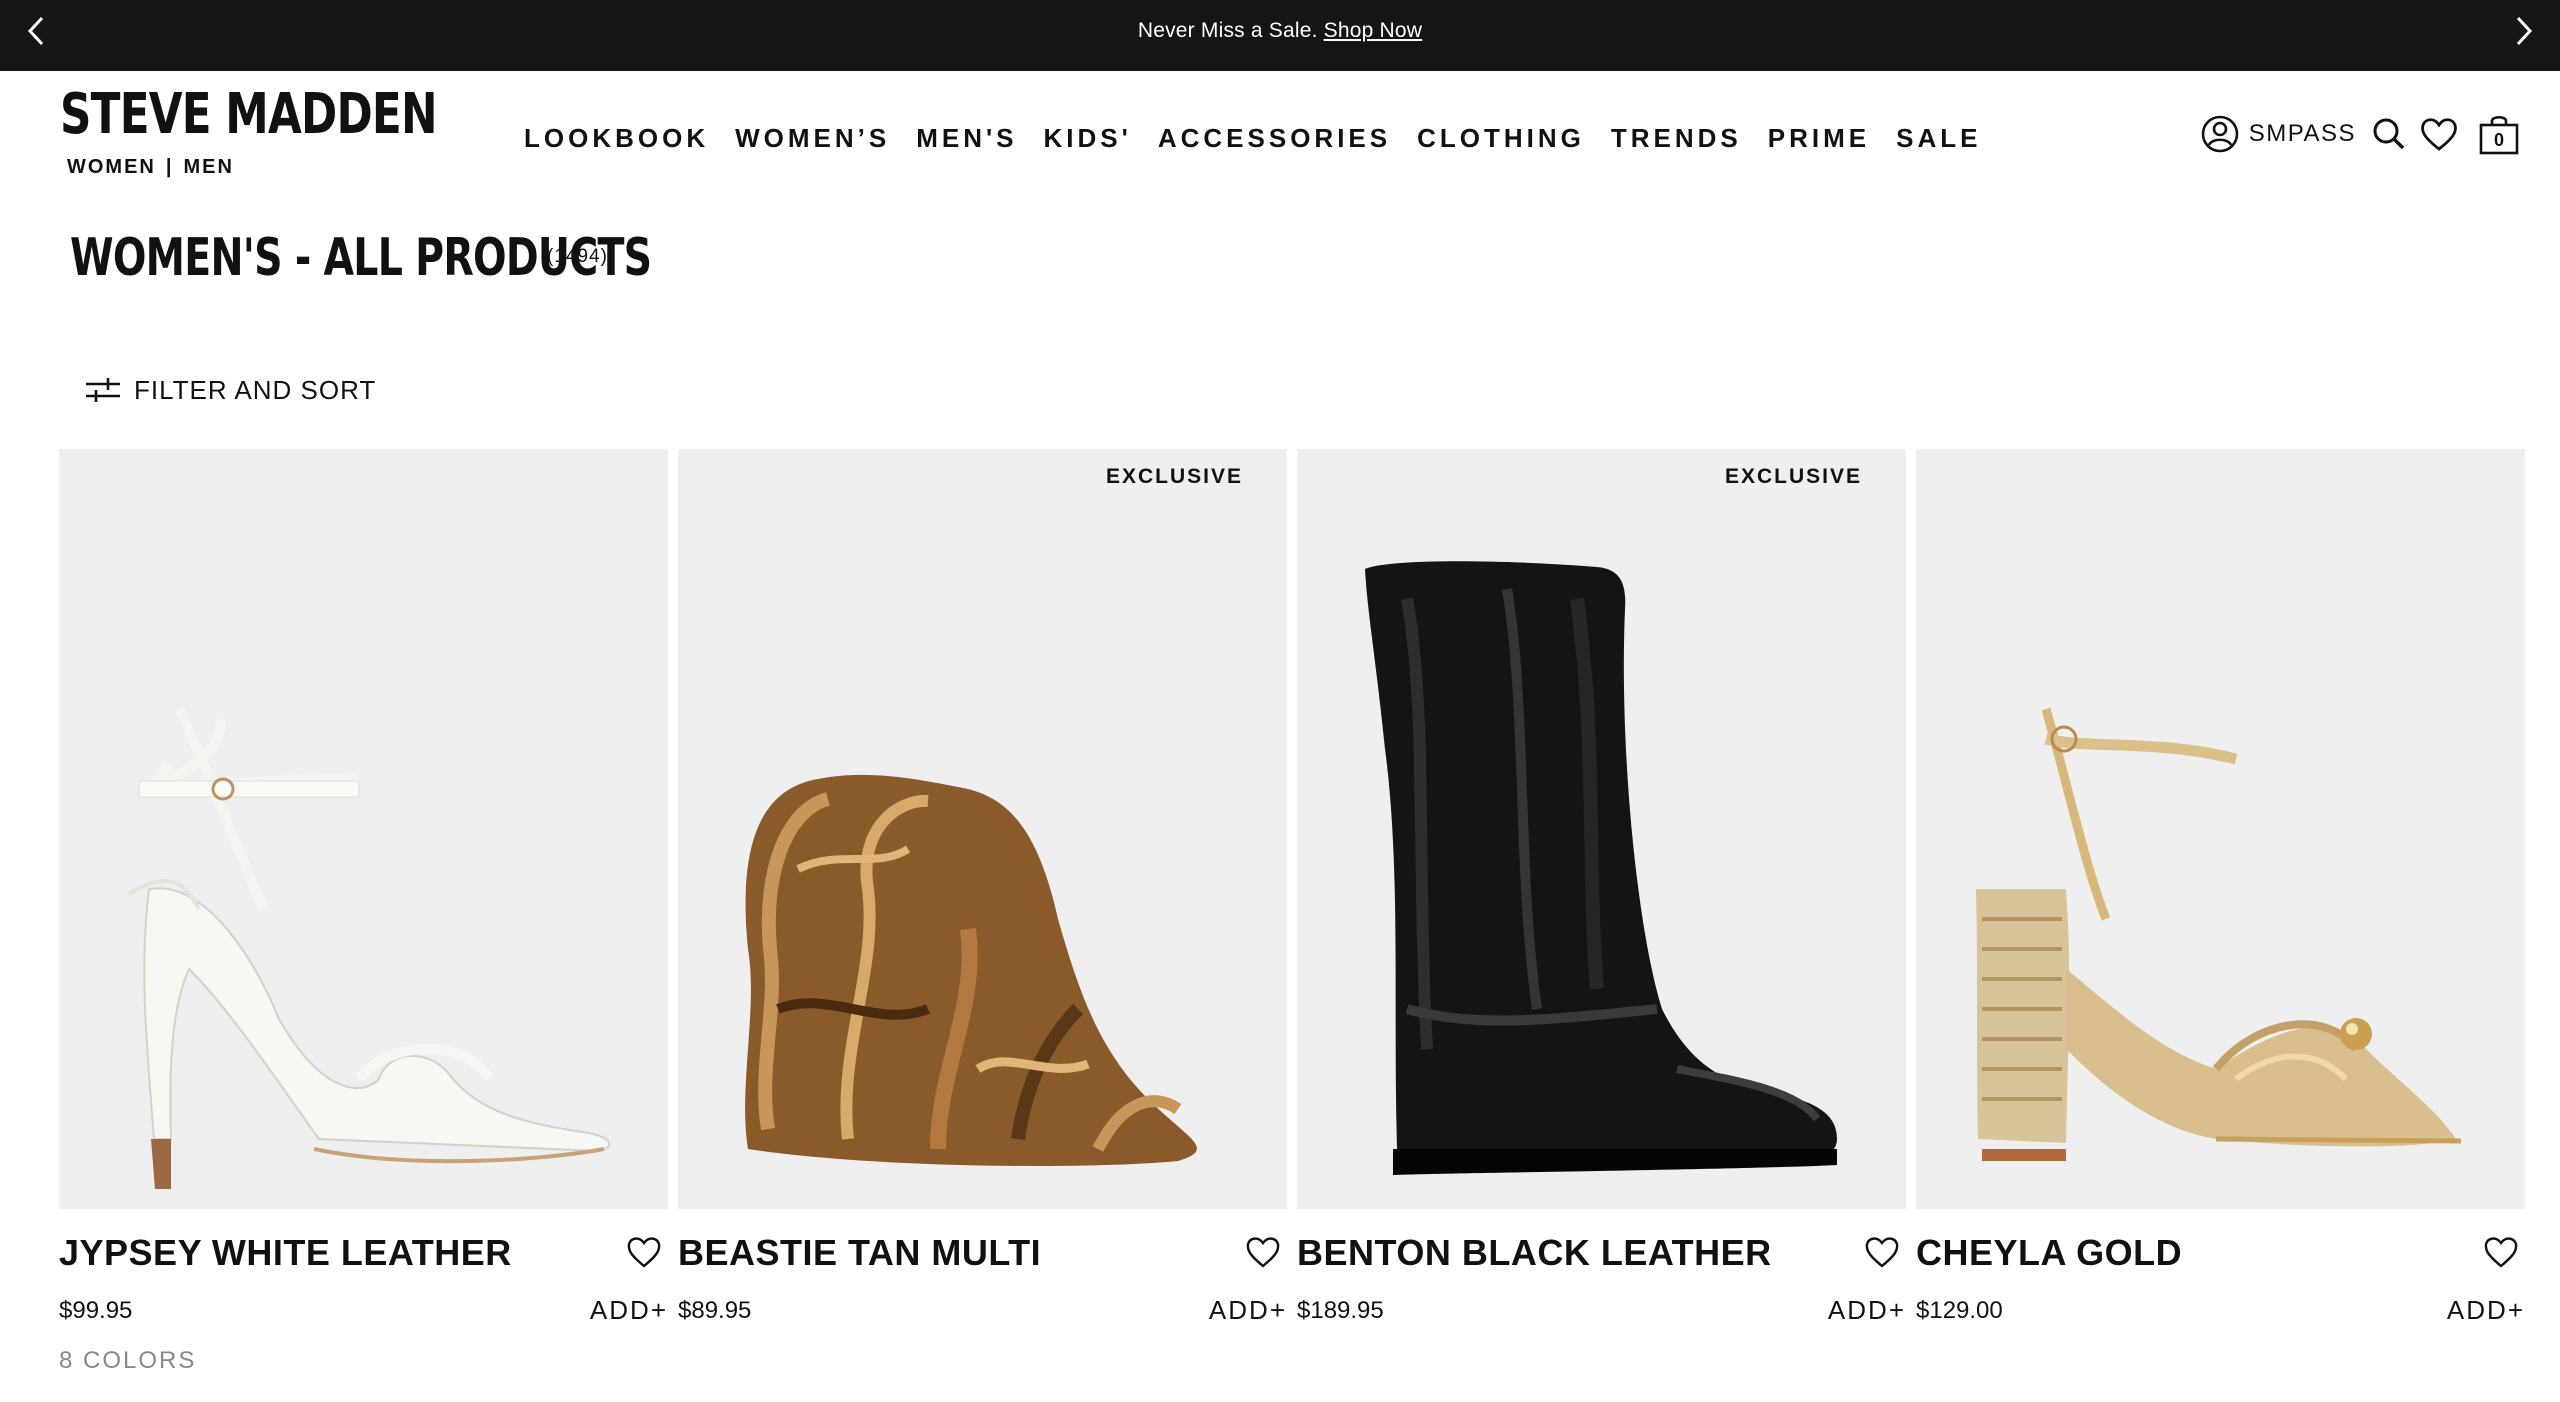 Image resolution: width=2560 pixels, height=1402 pixels. What do you see at coordinates (1501, 138) in the screenshot?
I see `nav-item-clothing: CLOTHING` at bounding box center [1501, 138].